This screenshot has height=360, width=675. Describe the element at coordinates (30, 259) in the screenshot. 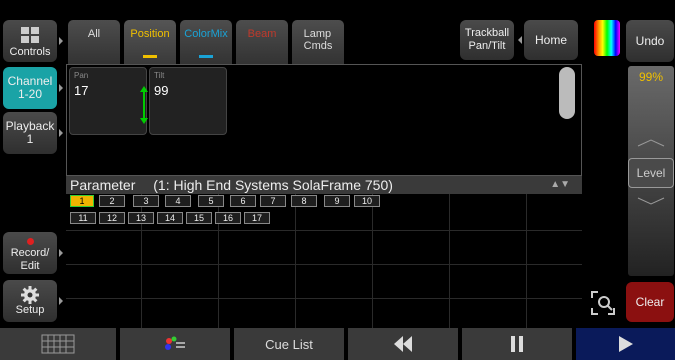

I see `record-edit-label: Record/ Edit` at that location.